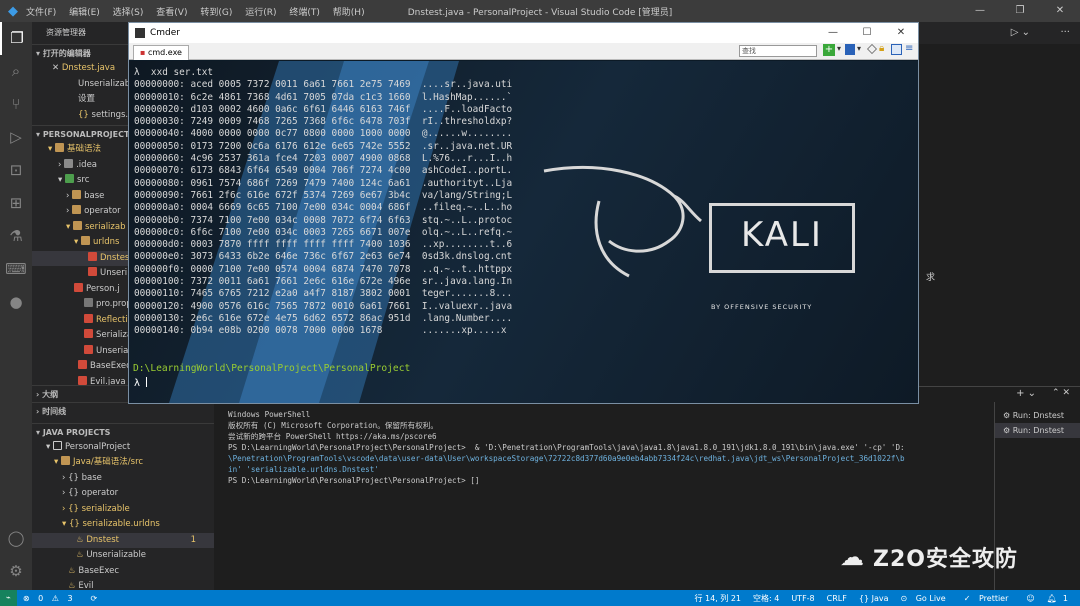 The width and height of the screenshot is (1080, 606). What do you see at coordinates (931, 278) in the screenshot?
I see `editor-text-fragment: 求` at bounding box center [931, 278].